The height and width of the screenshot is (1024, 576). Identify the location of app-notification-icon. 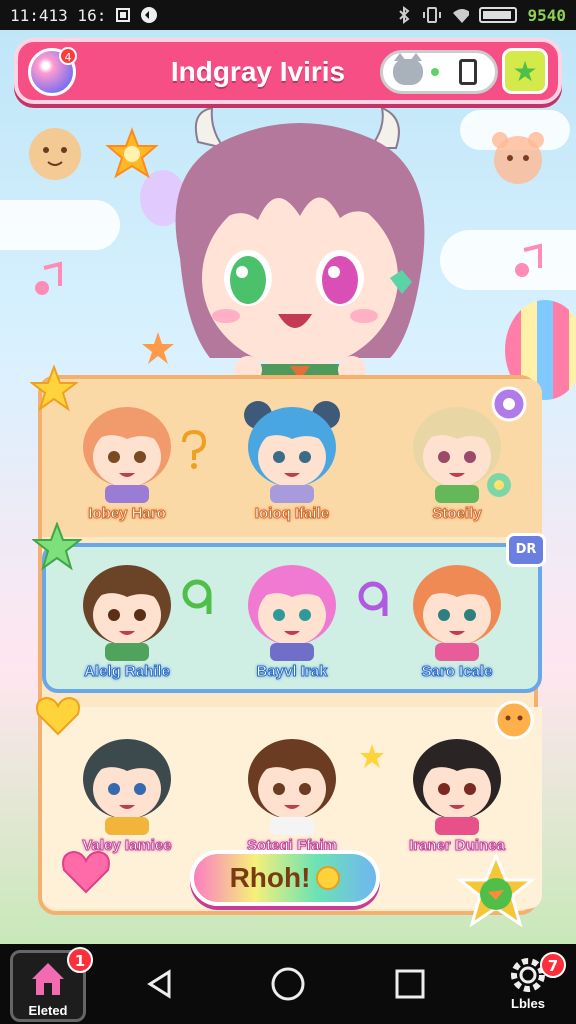
(149, 15).